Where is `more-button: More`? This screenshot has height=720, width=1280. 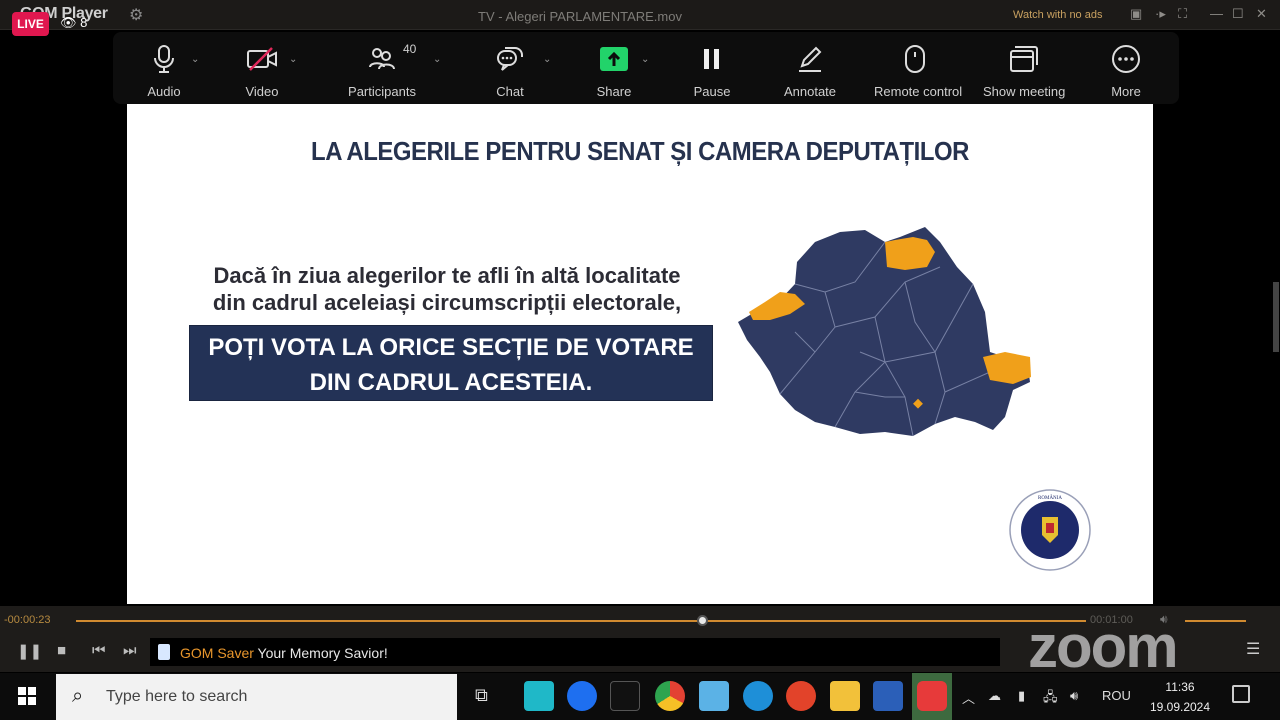 more-button: More is located at coordinates (1126, 68).